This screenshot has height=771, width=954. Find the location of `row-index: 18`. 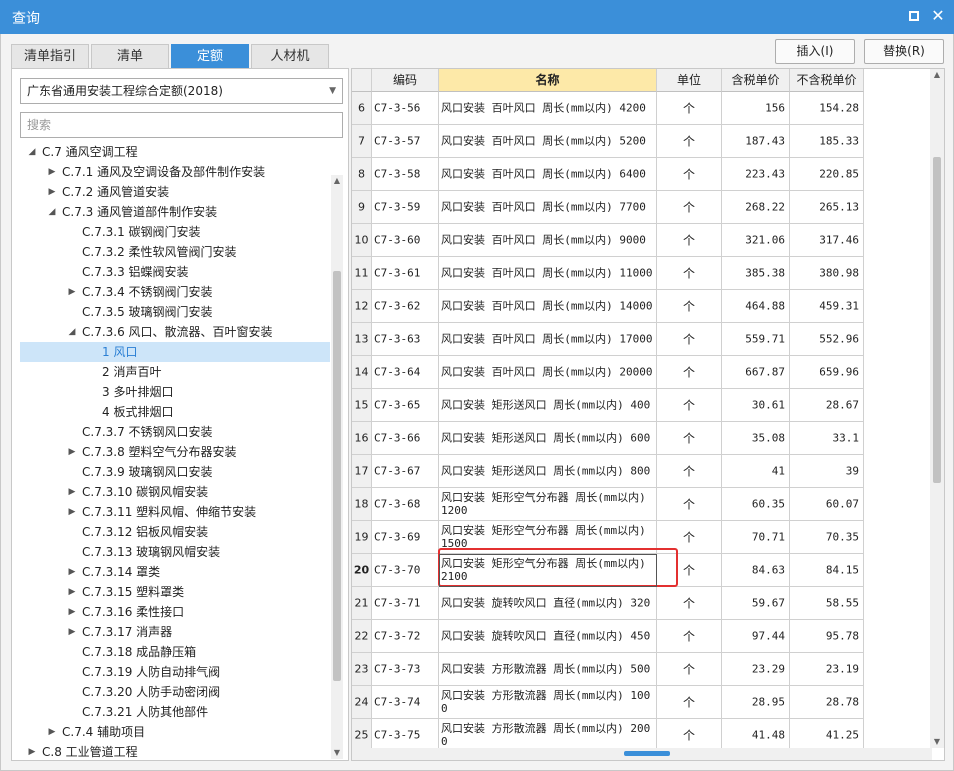

row-index: 18 is located at coordinates (362, 504).